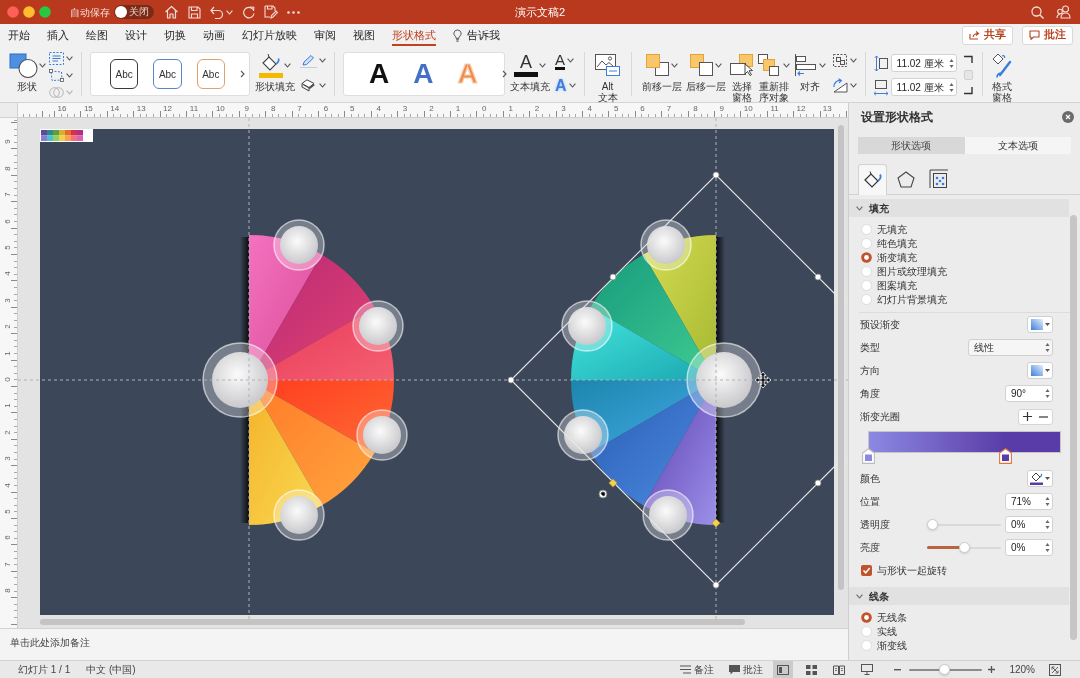 This screenshot has height=678, width=1080. Describe the element at coordinates (883, 285) in the screenshot. I see `radio-option: 图案填充` at that location.